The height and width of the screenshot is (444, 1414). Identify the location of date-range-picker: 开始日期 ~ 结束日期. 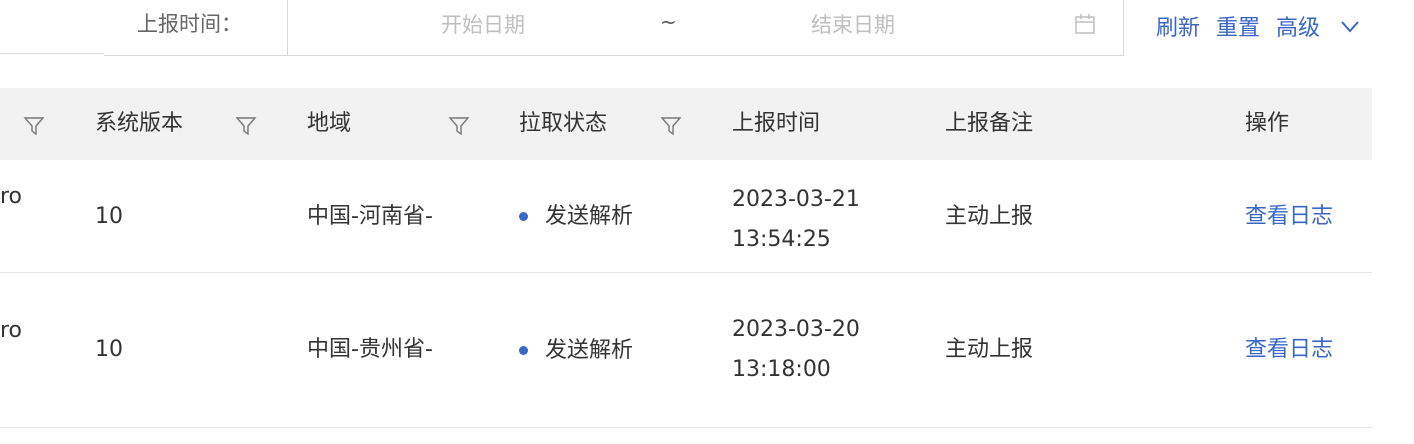
(705, 28).